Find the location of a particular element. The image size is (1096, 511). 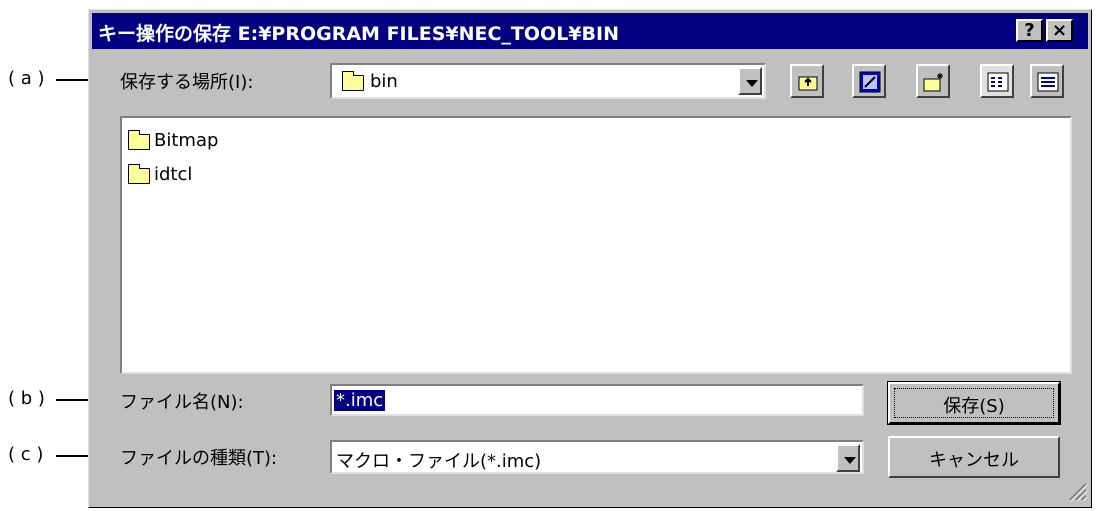

save-button-label: 保存(S) is located at coordinates (974, 406).